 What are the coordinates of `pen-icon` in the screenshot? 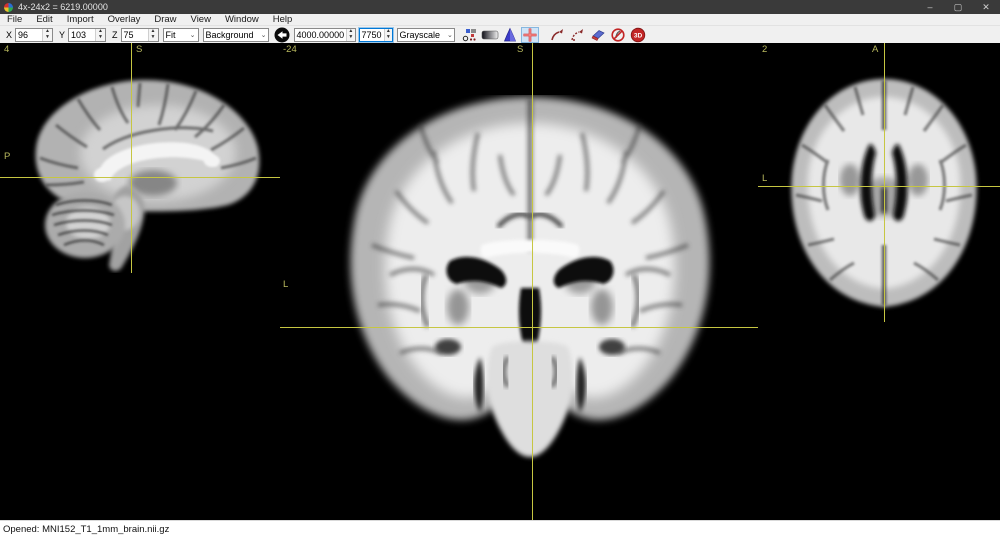 It's located at (556, 34).